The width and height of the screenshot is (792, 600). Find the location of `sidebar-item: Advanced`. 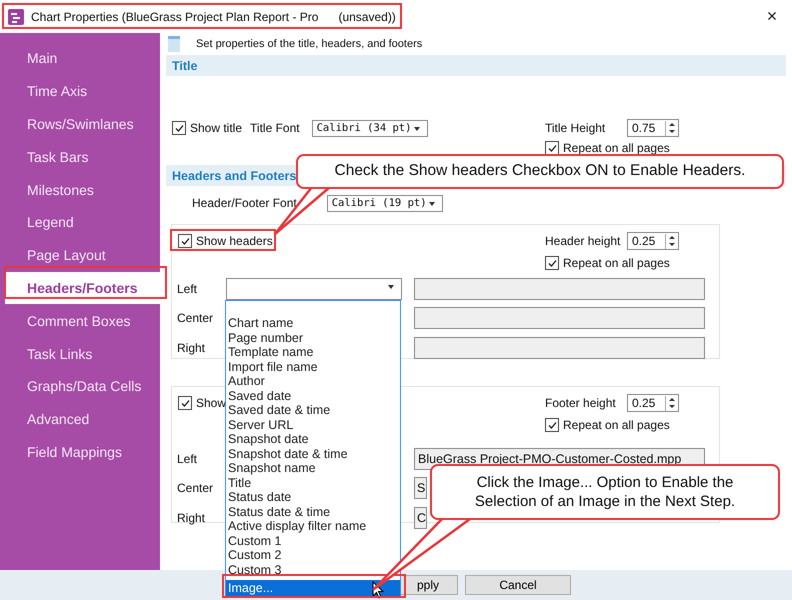

sidebar-item: Advanced is located at coordinates (80, 419).